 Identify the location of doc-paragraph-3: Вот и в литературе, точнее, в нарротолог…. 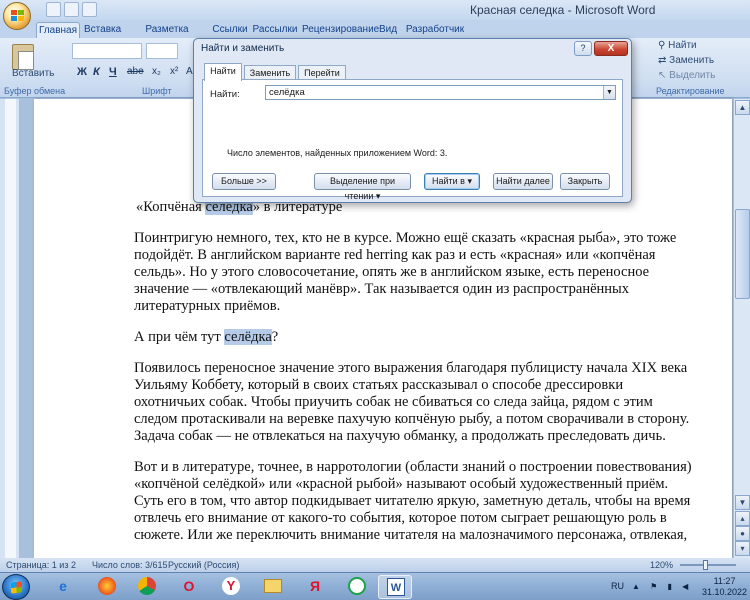
(413, 501).